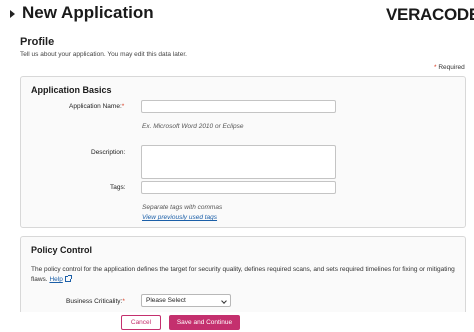 The height and width of the screenshot is (332, 474). Describe the element at coordinates (37, 42) in the screenshot. I see `profile-title: Profile` at that location.